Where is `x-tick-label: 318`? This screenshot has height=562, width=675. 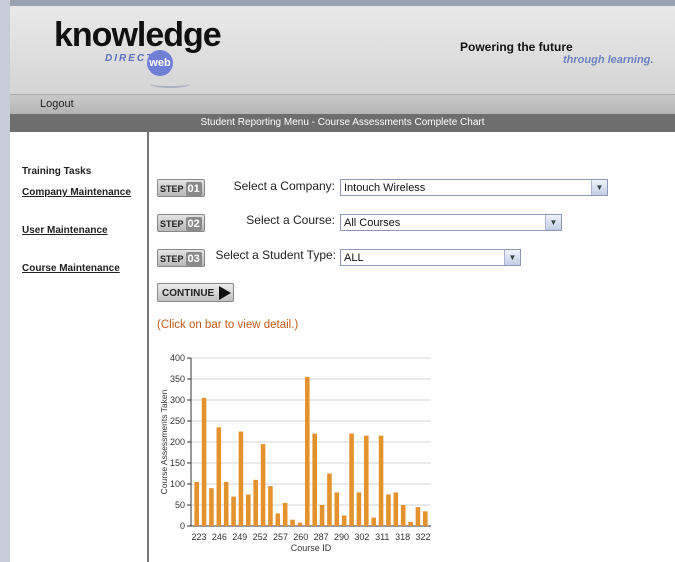 x-tick-label: 318 is located at coordinates (402, 537).